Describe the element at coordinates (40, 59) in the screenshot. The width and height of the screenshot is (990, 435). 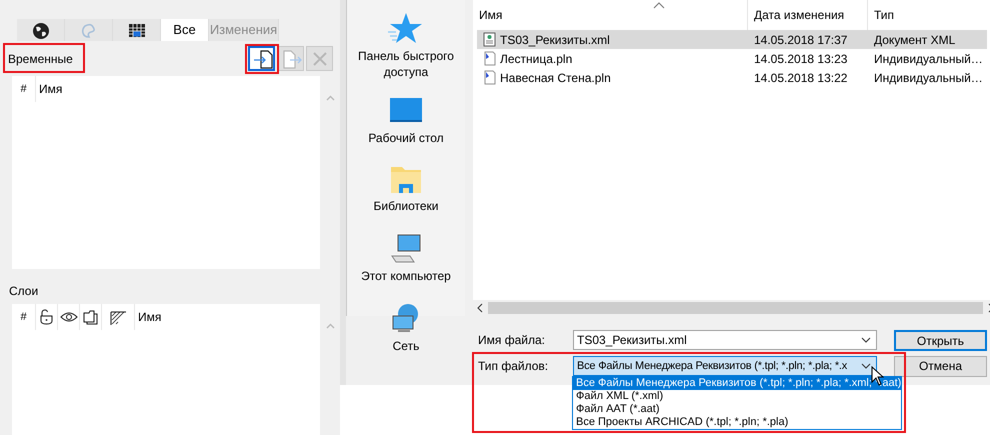
I see `section-title: Временные` at that location.